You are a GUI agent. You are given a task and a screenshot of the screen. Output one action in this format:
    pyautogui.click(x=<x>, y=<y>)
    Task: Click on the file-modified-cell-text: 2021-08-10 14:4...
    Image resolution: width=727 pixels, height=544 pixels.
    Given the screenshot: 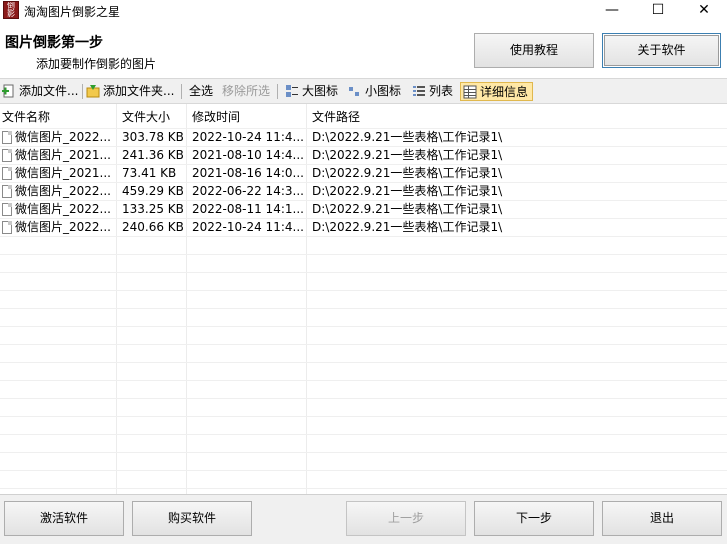 What is the action you would take?
    pyautogui.click(x=248, y=155)
    